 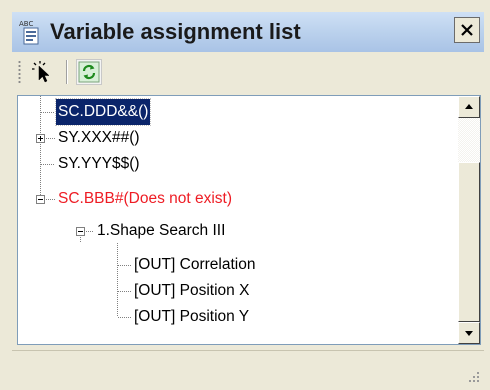 What do you see at coordinates (99, 163) in the screenshot?
I see `tree-item-label: SY.YYY$$()` at bounding box center [99, 163].